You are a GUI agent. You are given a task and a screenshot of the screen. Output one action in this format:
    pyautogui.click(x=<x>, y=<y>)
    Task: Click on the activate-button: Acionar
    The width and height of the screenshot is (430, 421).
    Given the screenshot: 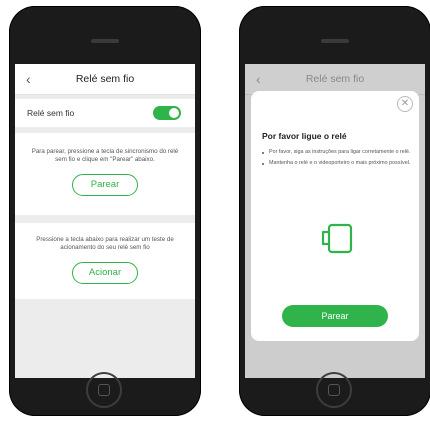 What is the action you would take?
    pyautogui.click(x=105, y=273)
    